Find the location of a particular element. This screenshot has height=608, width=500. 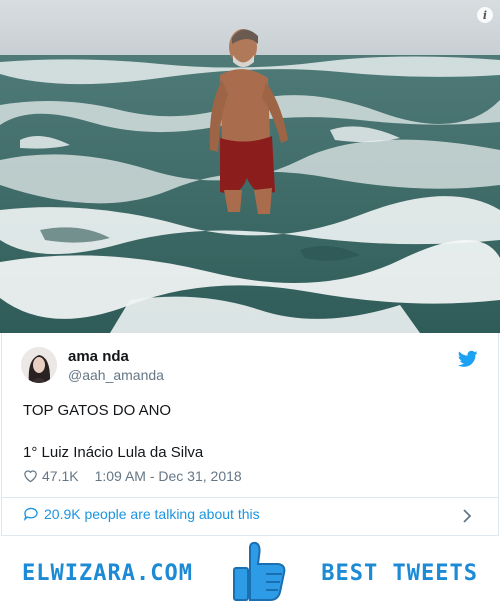

author-handle: @aah_amanda is located at coordinates (116, 375).